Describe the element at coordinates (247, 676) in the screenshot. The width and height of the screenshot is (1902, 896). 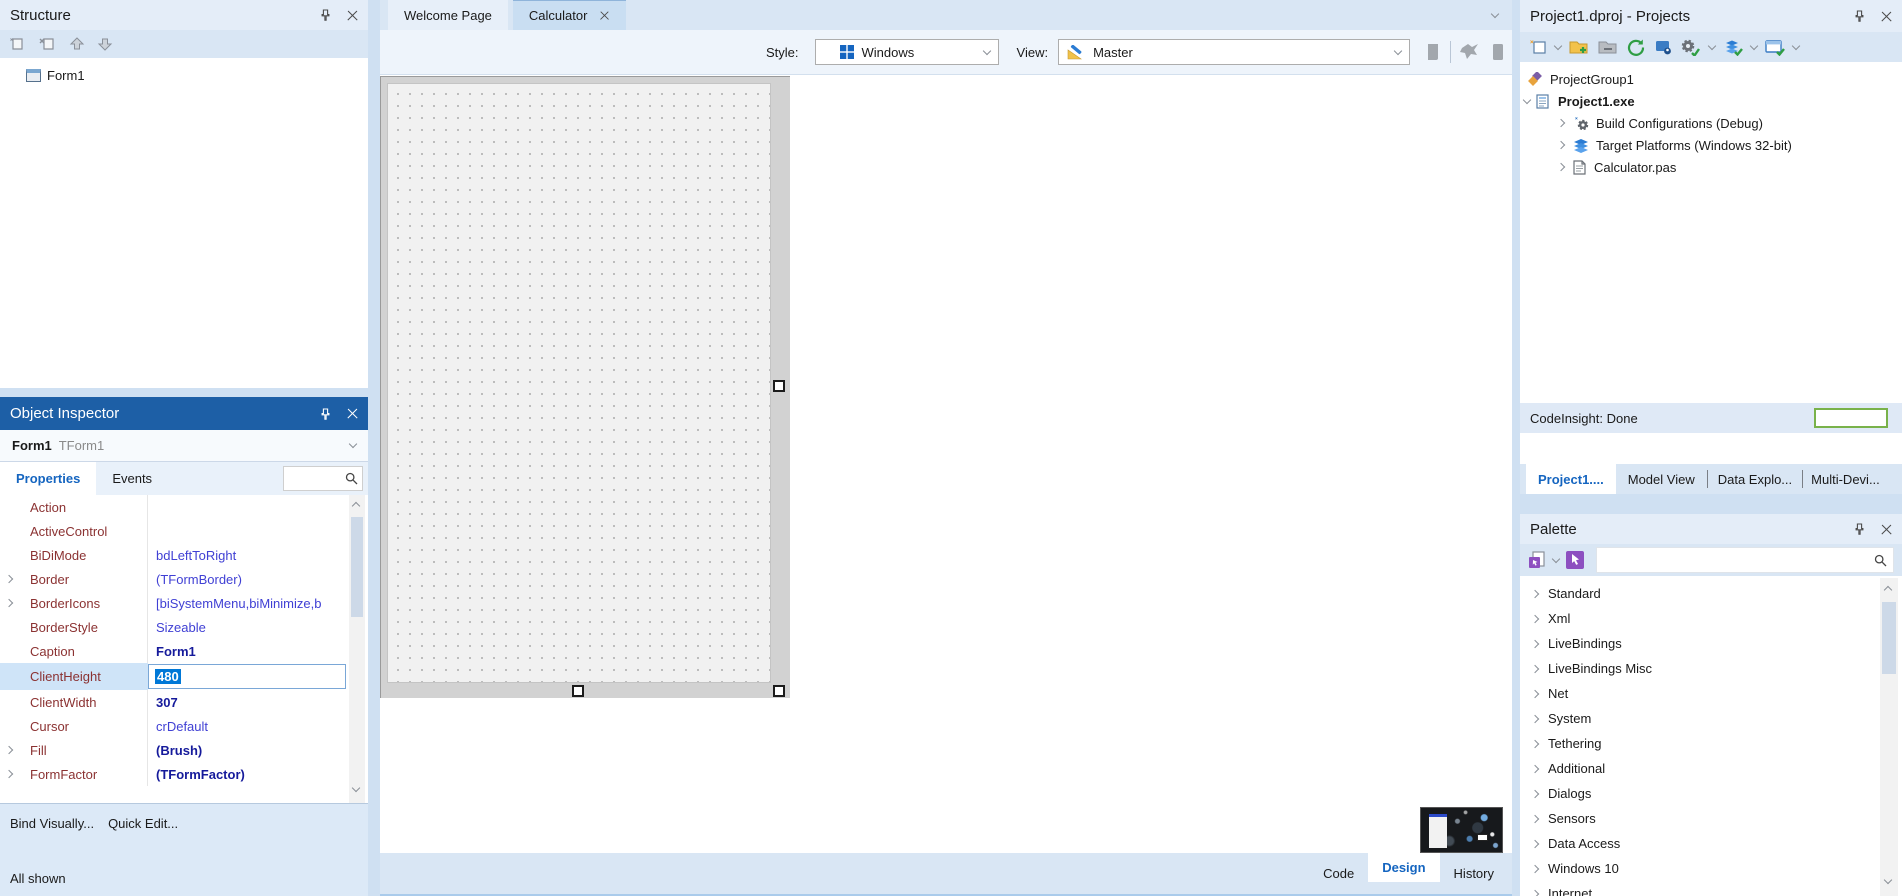
I see `property-value-editor: 480` at that location.